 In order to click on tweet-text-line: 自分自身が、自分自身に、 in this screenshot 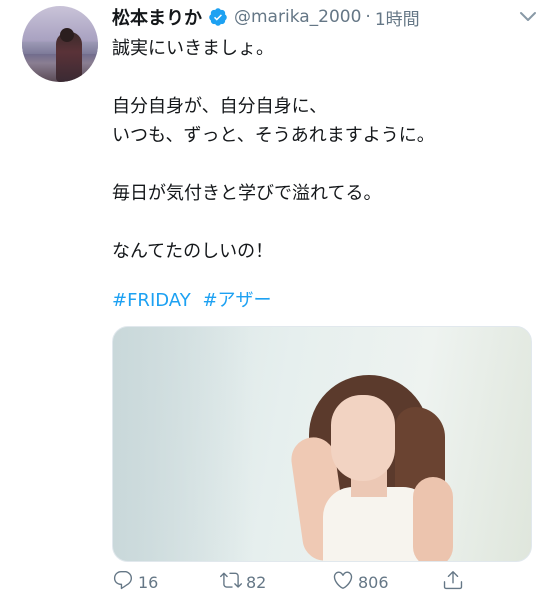, I will do `click(220, 106)`.